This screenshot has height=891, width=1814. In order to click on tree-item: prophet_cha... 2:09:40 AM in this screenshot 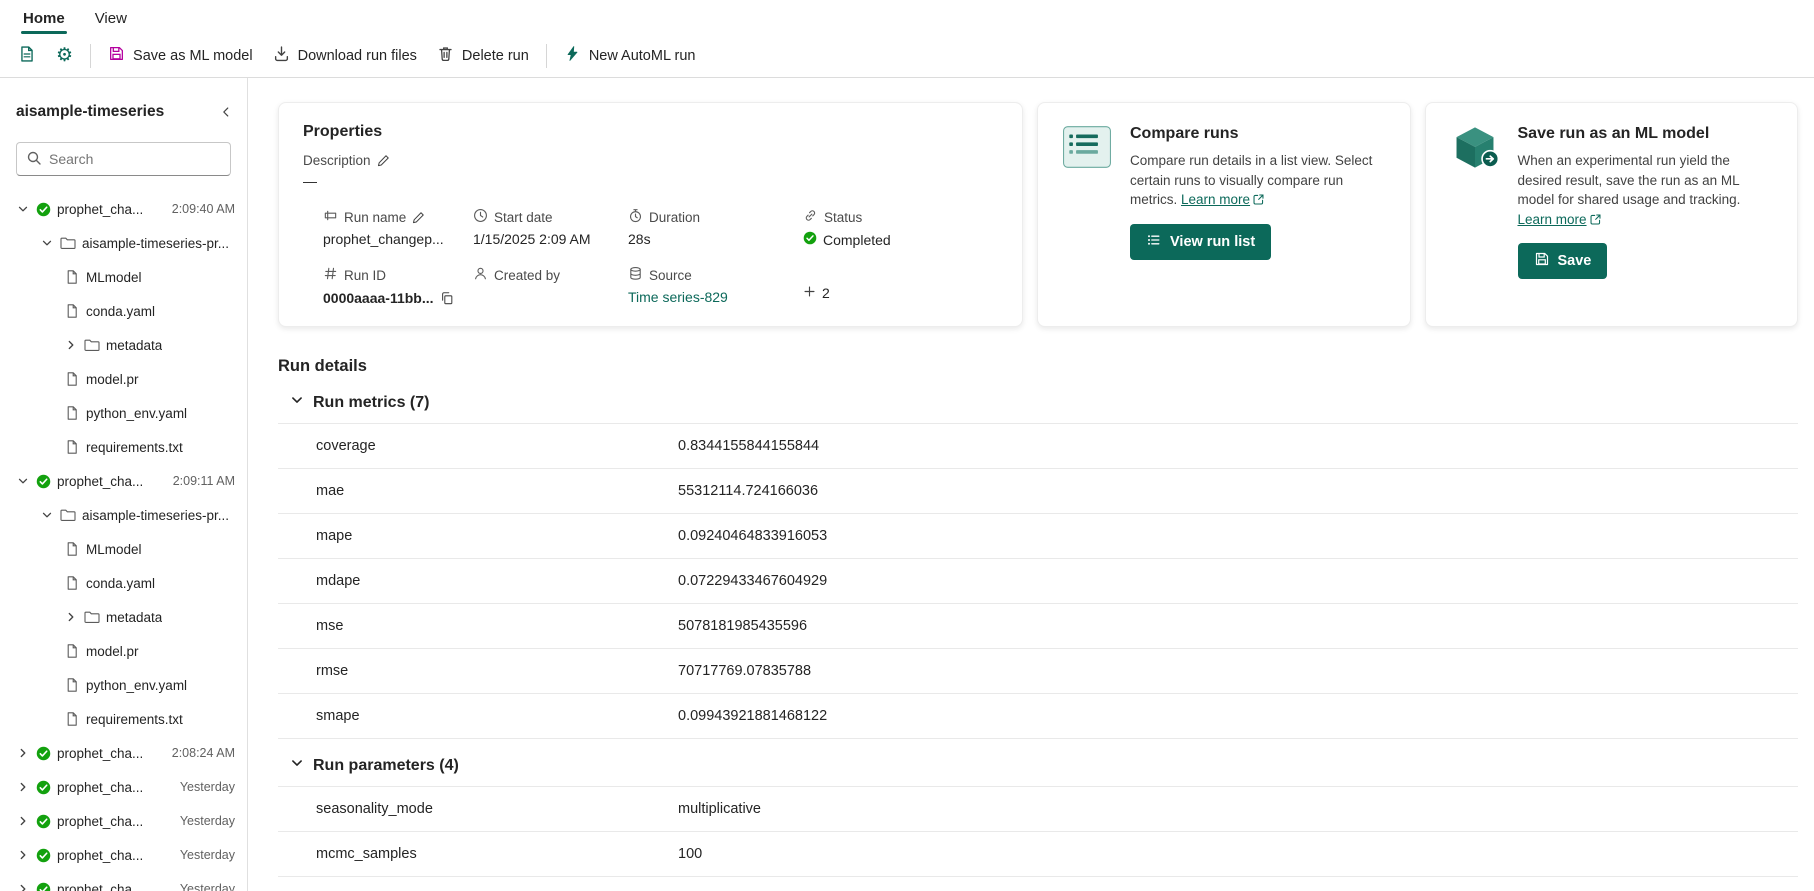, I will do `click(123, 209)`.